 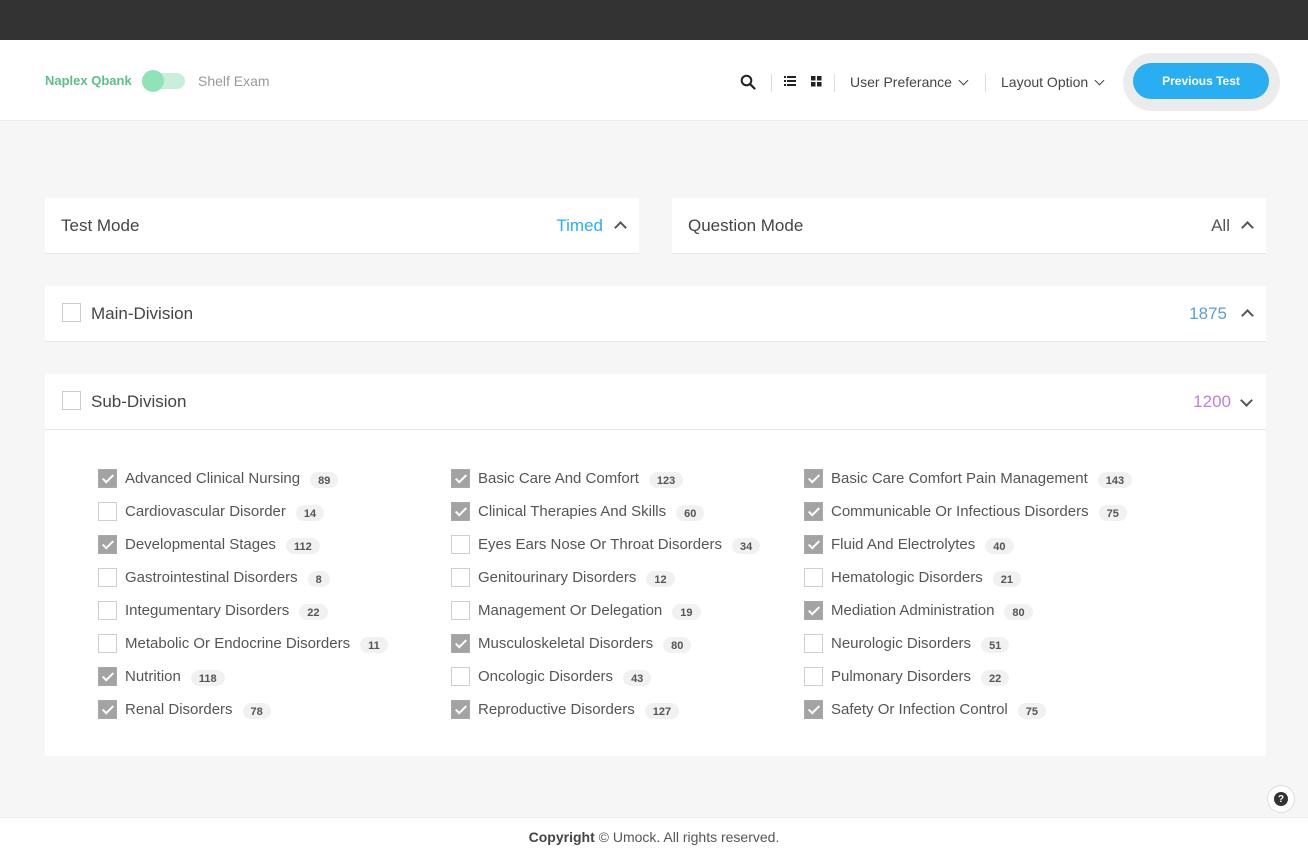 What do you see at coordinates (234, 81) in the screenshot?
I see `shelf-exam-label: Shelf Exam` at bounding box center [234, 81].